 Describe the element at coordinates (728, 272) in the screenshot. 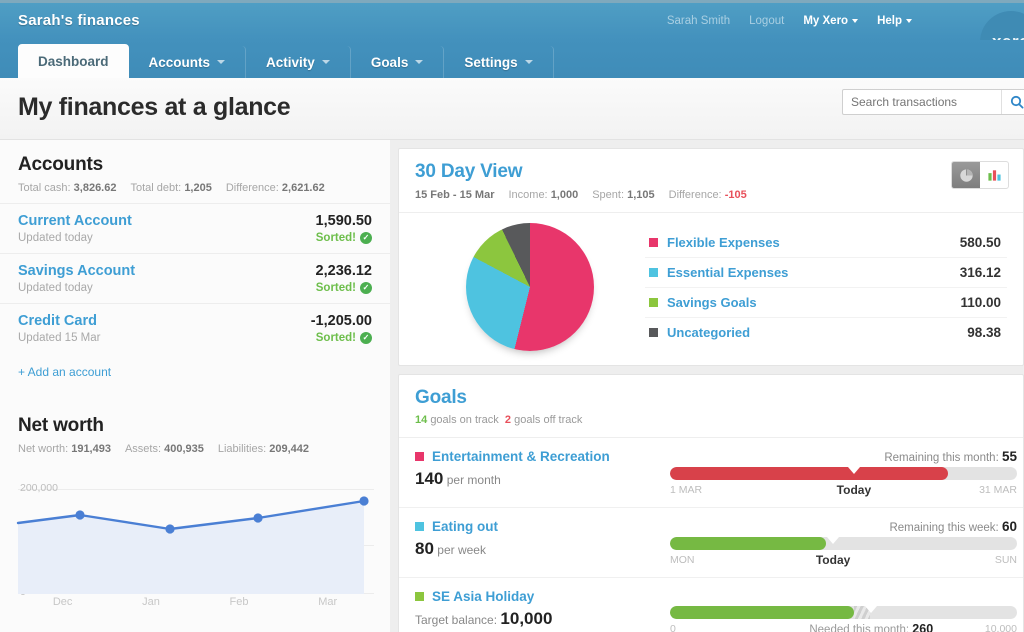

I see `legend-label: Essential Expenses` at that location.